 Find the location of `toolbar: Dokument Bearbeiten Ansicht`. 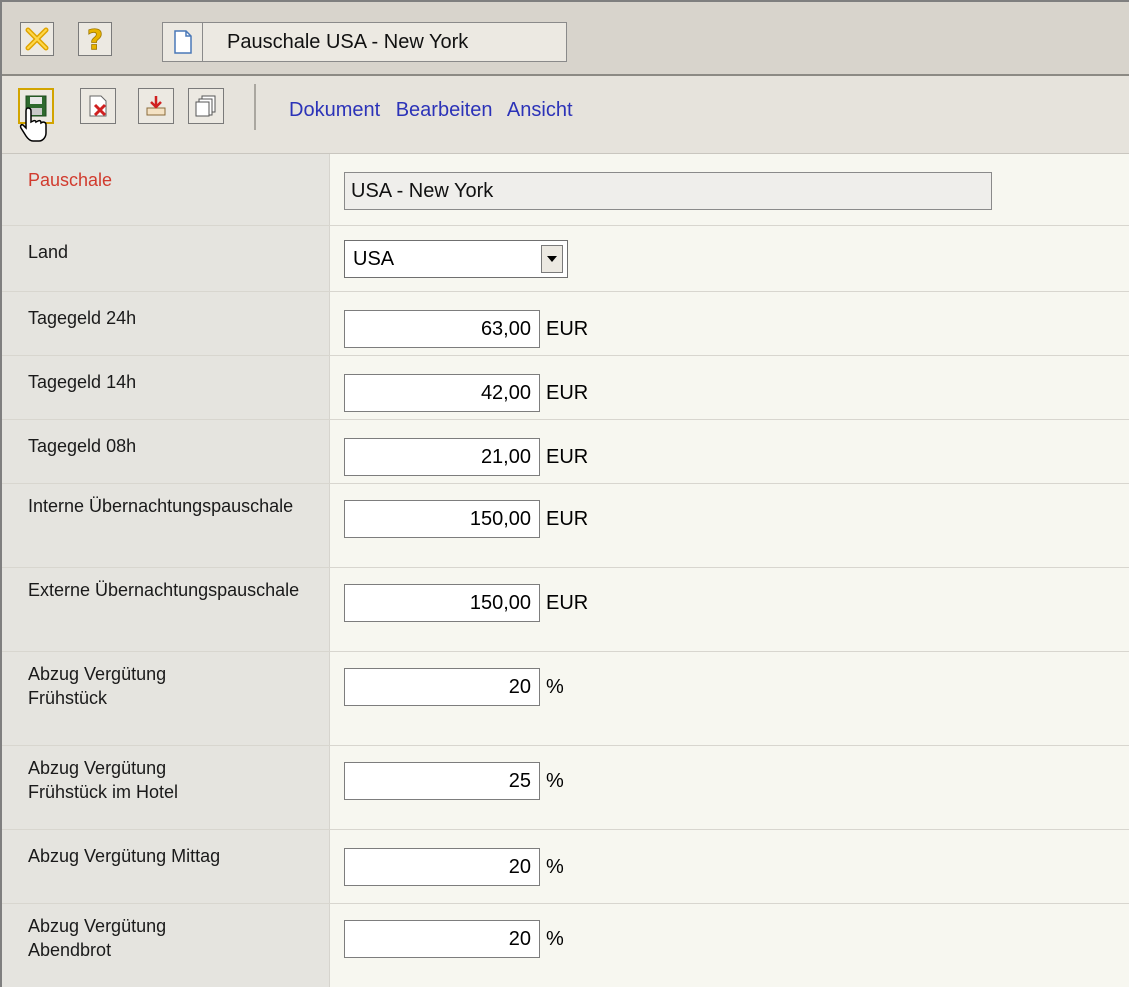

toolbar: Dokument Bearbeiten Ansicht is located at coordinates (565, 115).